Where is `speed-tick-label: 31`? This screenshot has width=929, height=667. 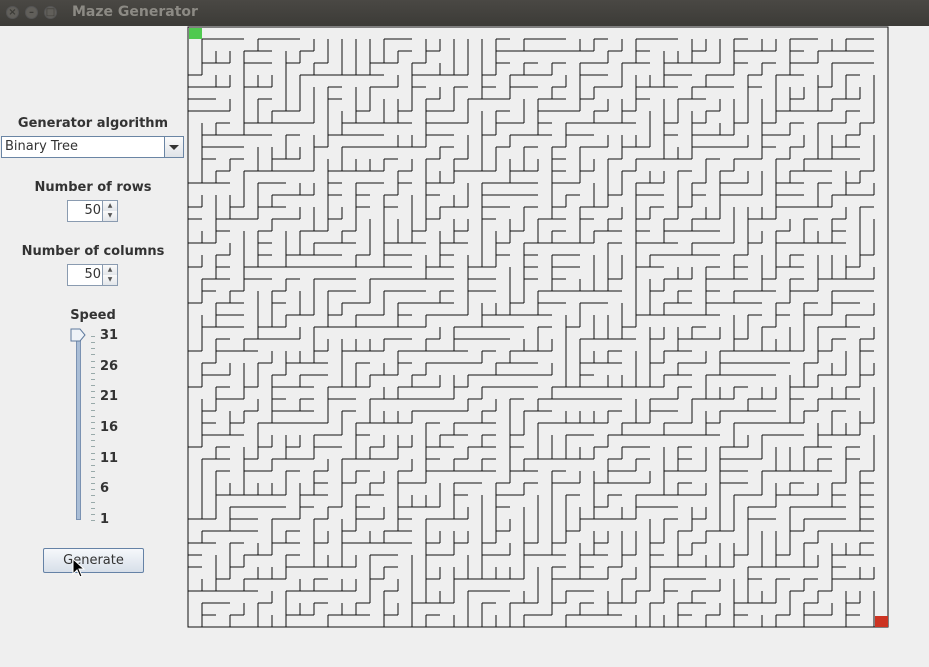
speed-tick-label: 31 is located at coordinates (109, 335).